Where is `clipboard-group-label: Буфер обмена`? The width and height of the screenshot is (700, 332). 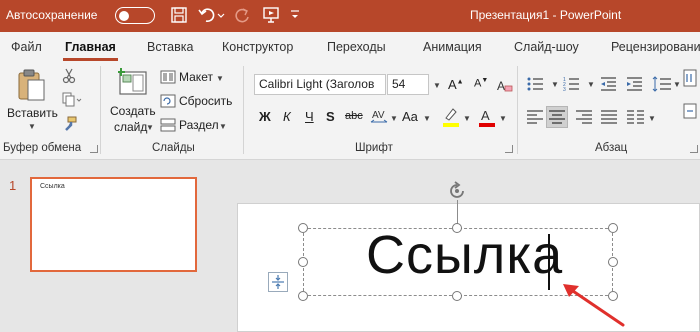
clipboard-group-label: Буфер обмена is located at coordinates (42, 148).